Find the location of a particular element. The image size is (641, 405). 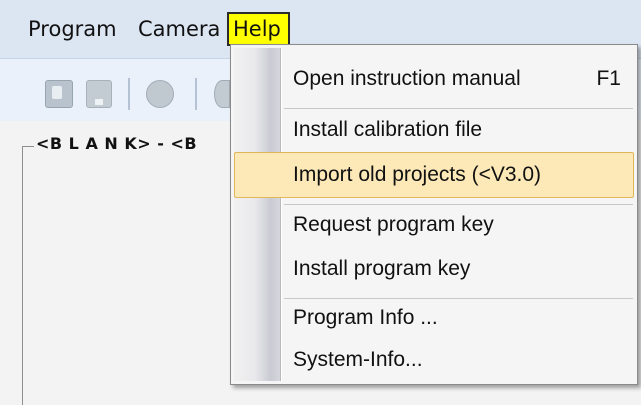

camera-icon is located at coordinates (160, 94).